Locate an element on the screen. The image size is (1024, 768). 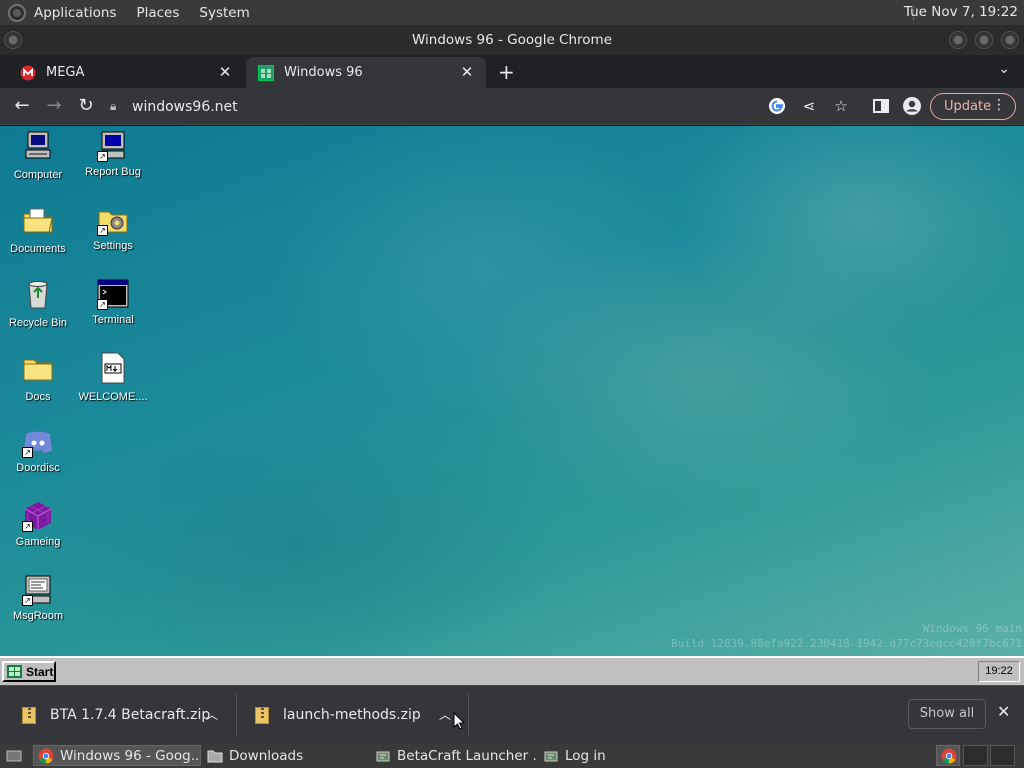
panel-clock: Tue Nov 7, 19:22 is located at coordinates (961, 12).